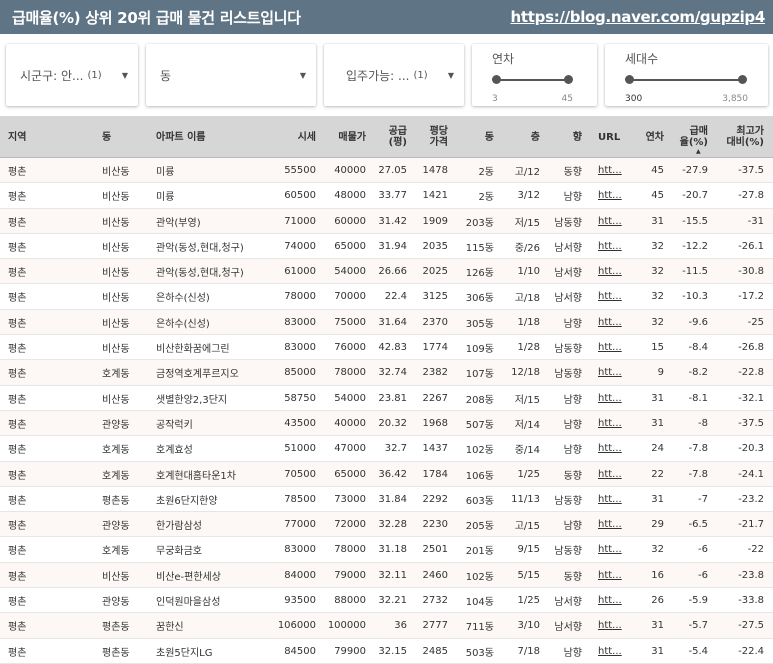 This screenshot has height=664, width=773. What do you see at coordinates (28, 137) in the screenshot?
I see `column-header-region: 지역` at bounding box center [28, 137].